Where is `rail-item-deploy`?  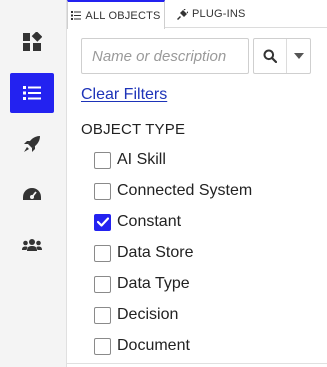 rail-item-deploy is located at coordinates (32, 144).